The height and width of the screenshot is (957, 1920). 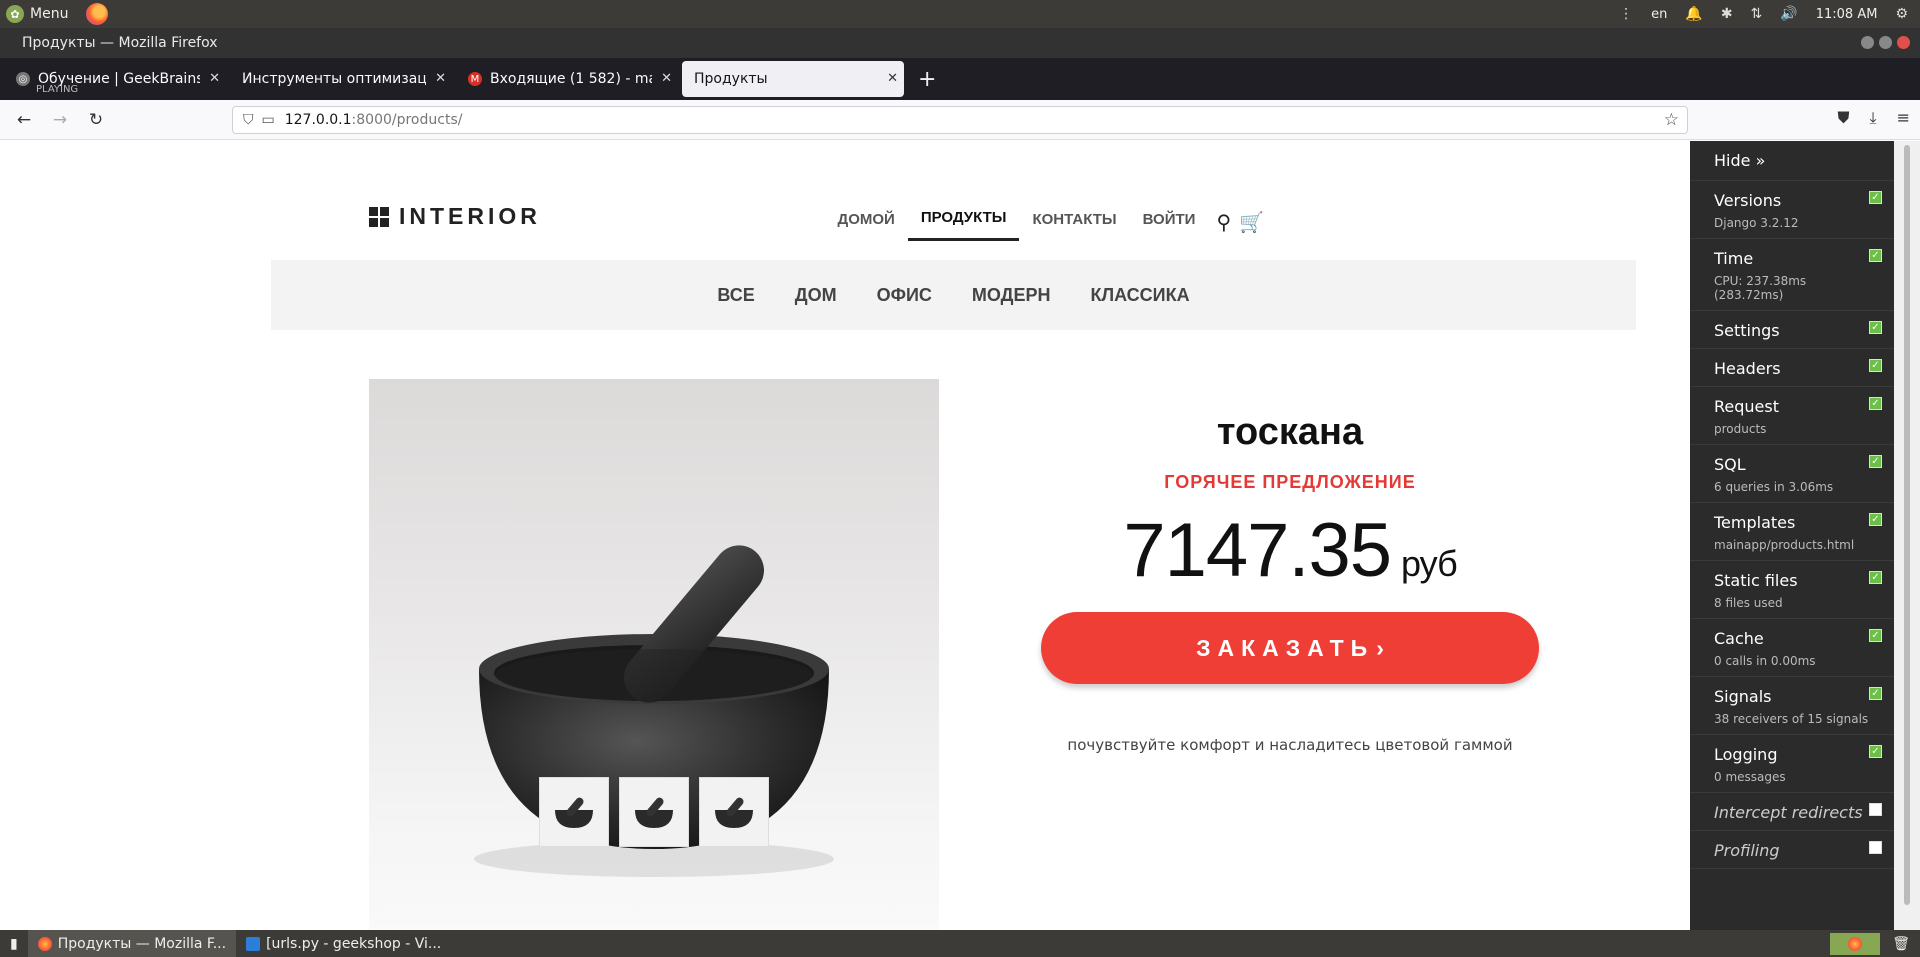 What do you see at coordinates (927, 79) in the screenshot?
I see `new-tab-icon: +` at bounding box center [927, 79].